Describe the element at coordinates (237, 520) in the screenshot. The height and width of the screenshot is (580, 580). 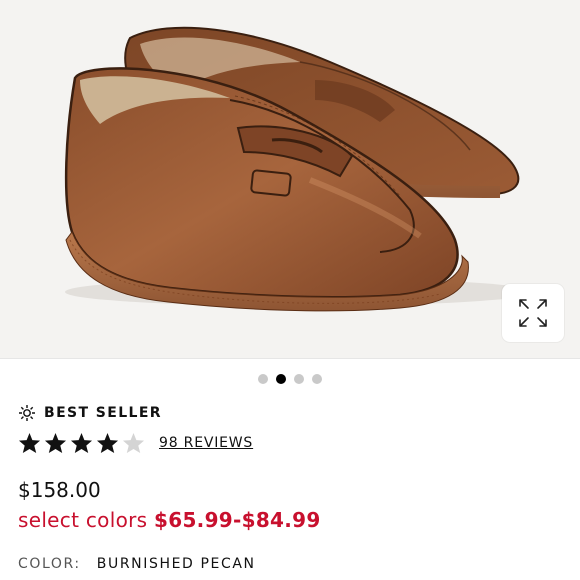
I see `sale-price-range: $65.99-$84.99` at that location.